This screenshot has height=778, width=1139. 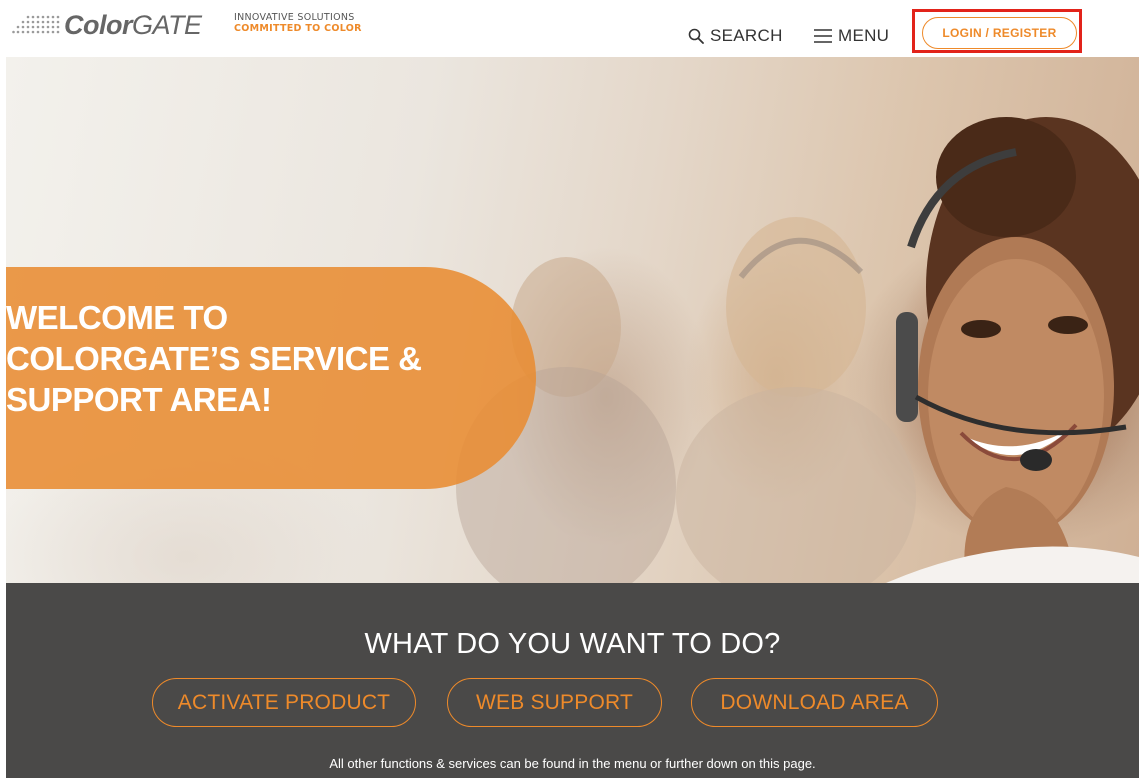 I want to click on search-label: SEARCH, so click(x=746, y=35).